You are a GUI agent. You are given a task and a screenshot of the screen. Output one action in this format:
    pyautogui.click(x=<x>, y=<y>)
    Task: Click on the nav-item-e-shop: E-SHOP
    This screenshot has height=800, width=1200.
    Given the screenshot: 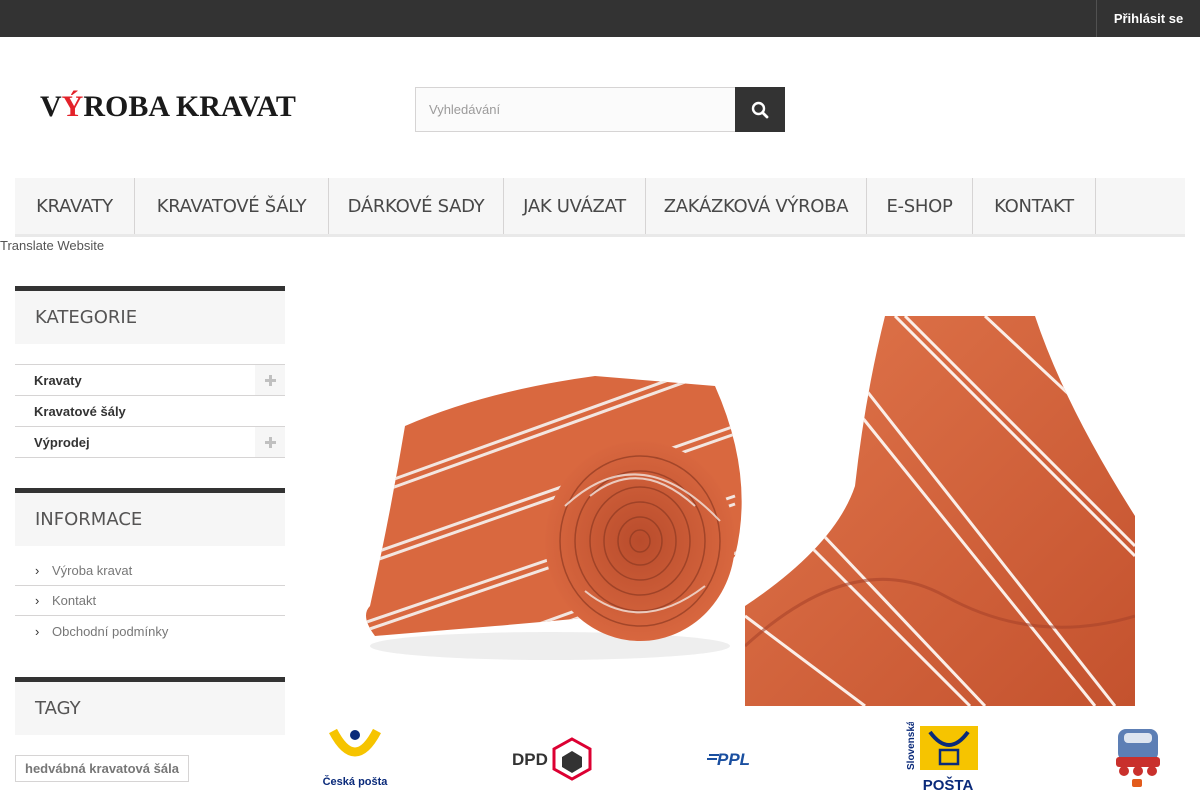 What is the action you would take?
    pyautogui.click(x=920, y=206)
    